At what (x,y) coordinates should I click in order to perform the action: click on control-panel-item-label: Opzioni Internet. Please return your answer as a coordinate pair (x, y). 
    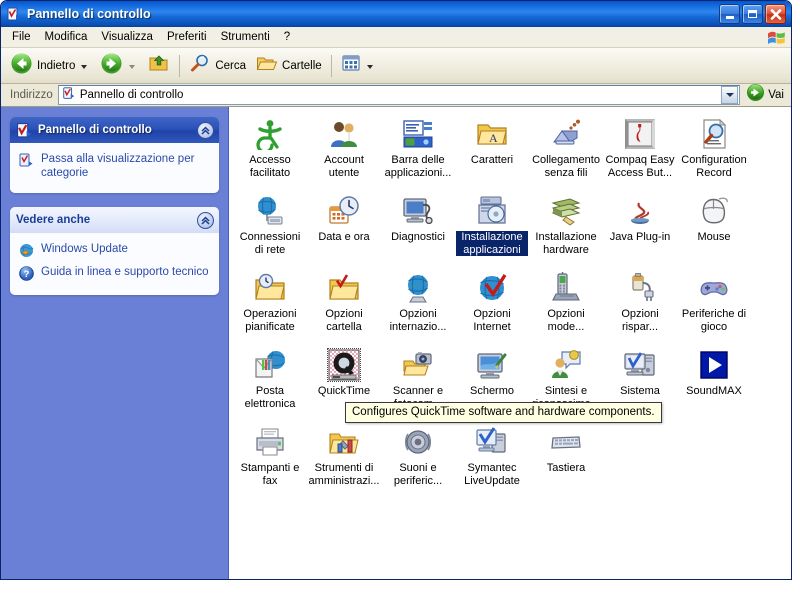
    Looking at the image, I should click on (492, 320).